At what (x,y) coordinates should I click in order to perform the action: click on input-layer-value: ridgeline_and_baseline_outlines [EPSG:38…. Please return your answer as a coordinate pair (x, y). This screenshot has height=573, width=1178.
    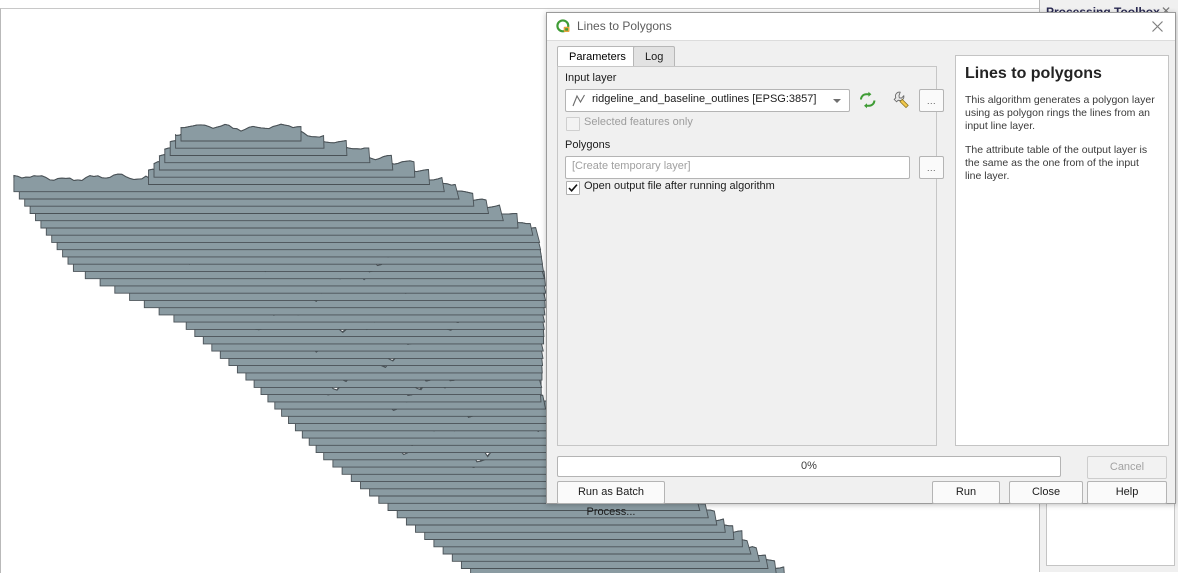
    Looking at the image, I should click on (704, 99).